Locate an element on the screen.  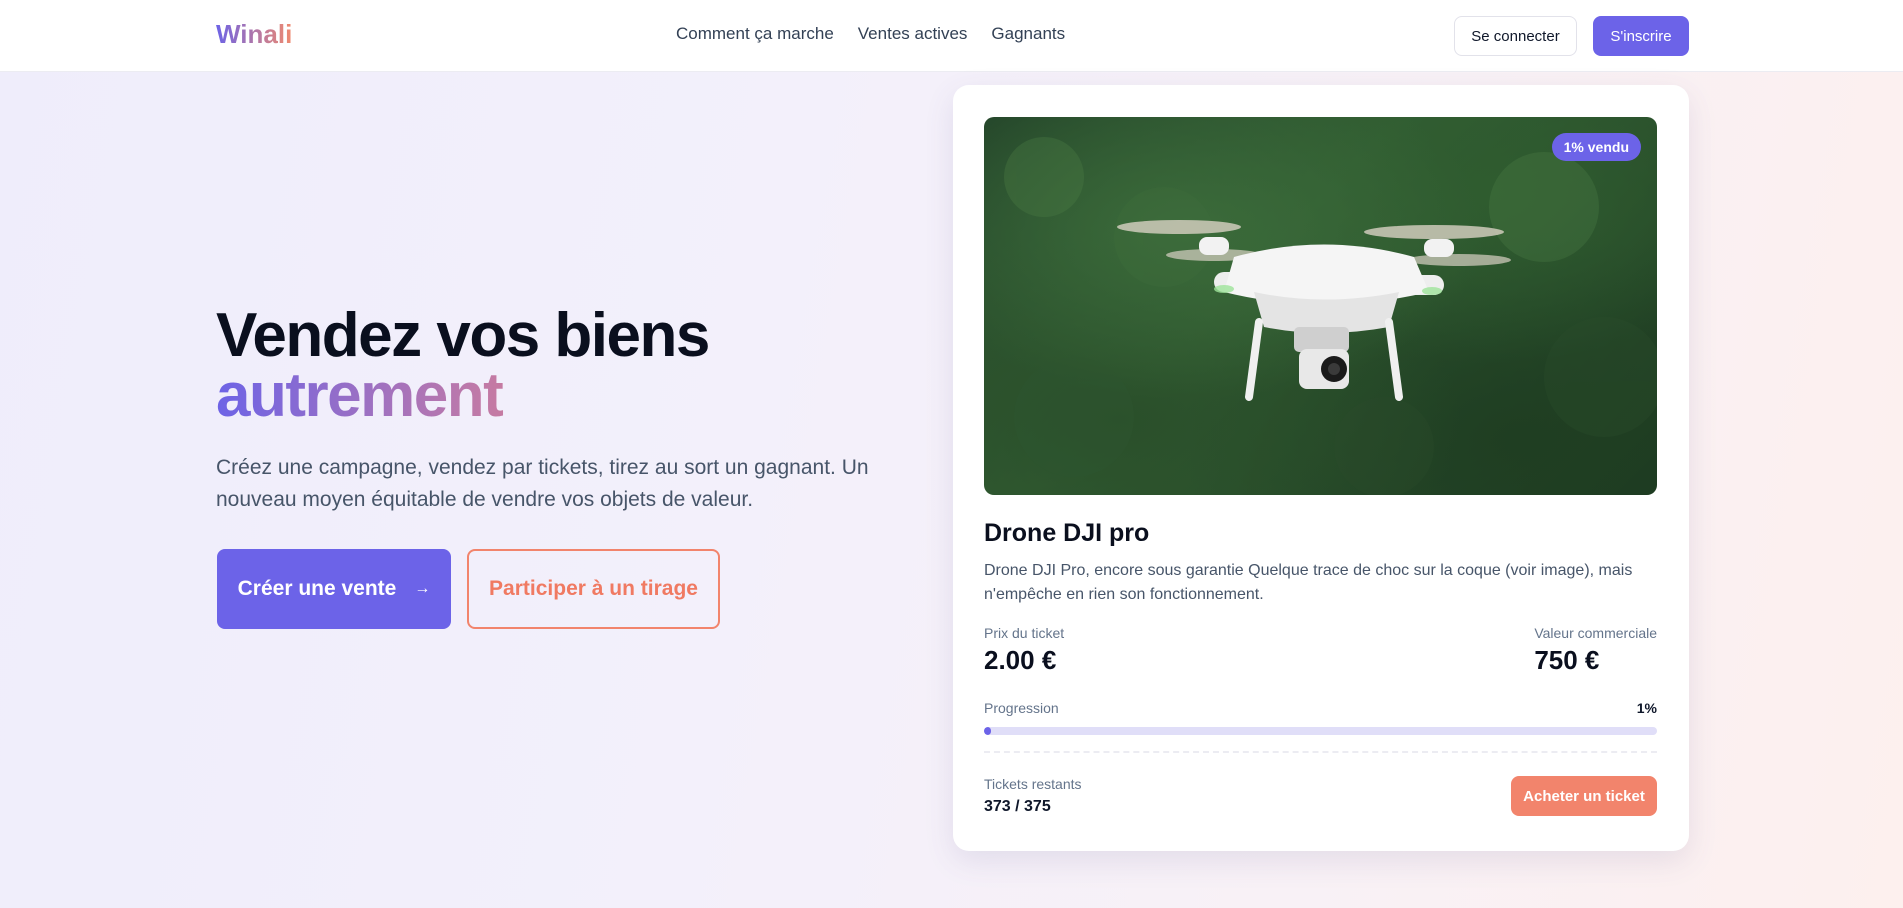
create-sale-label: Créer une vente is located at coordinates (317, 588).